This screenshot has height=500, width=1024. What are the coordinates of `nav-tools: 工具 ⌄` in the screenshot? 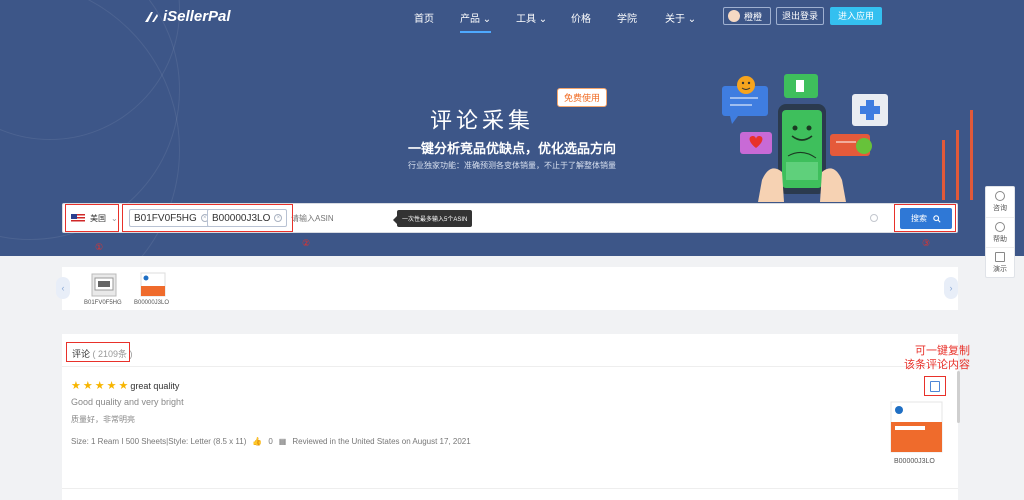 It's located at (531, 17).